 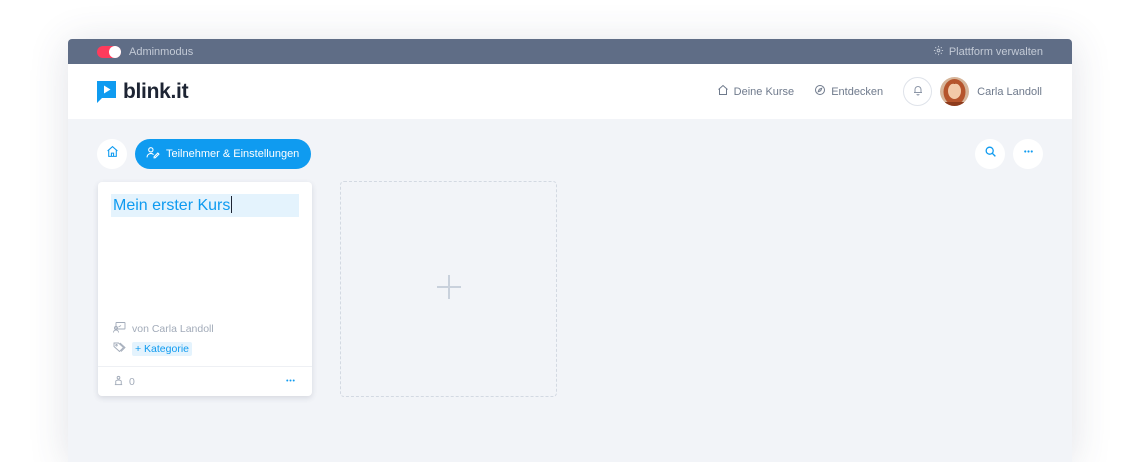 I want to click on add-course-card, so click(x=448, y=289).